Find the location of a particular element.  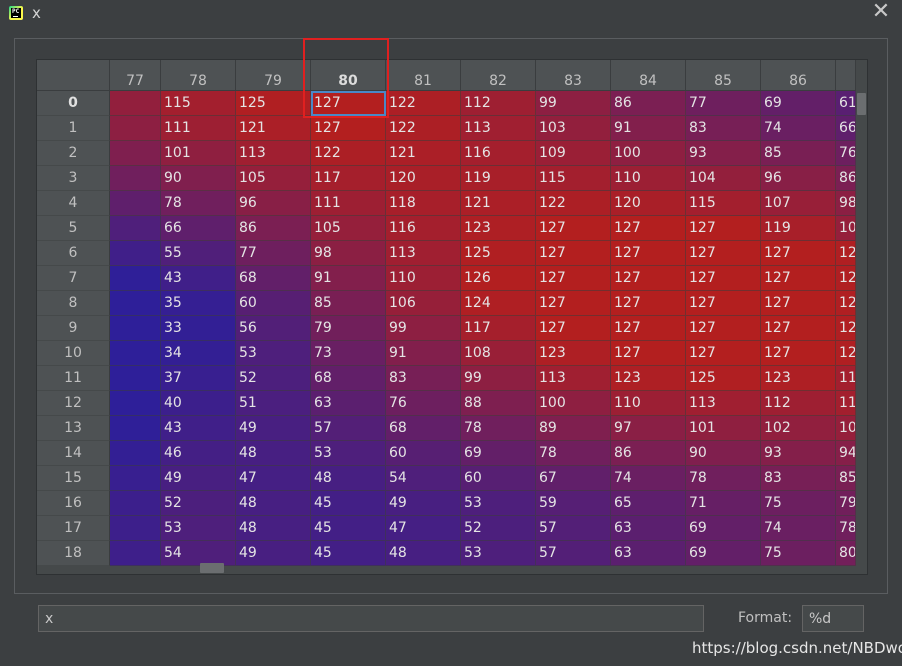

format-input is located at coordinates (833, 618).